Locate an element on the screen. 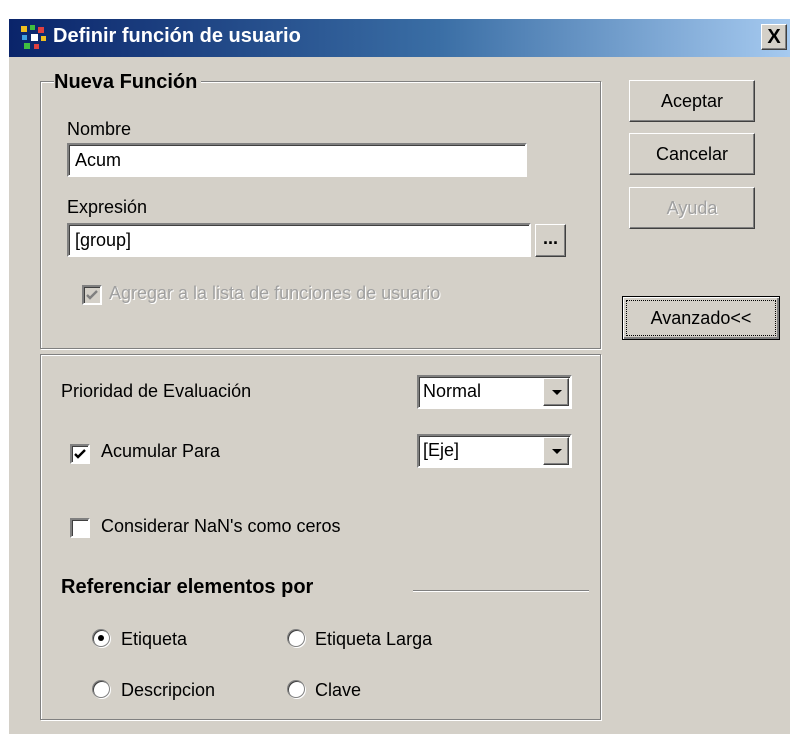  app-icon is located at coordinates (33, 37).